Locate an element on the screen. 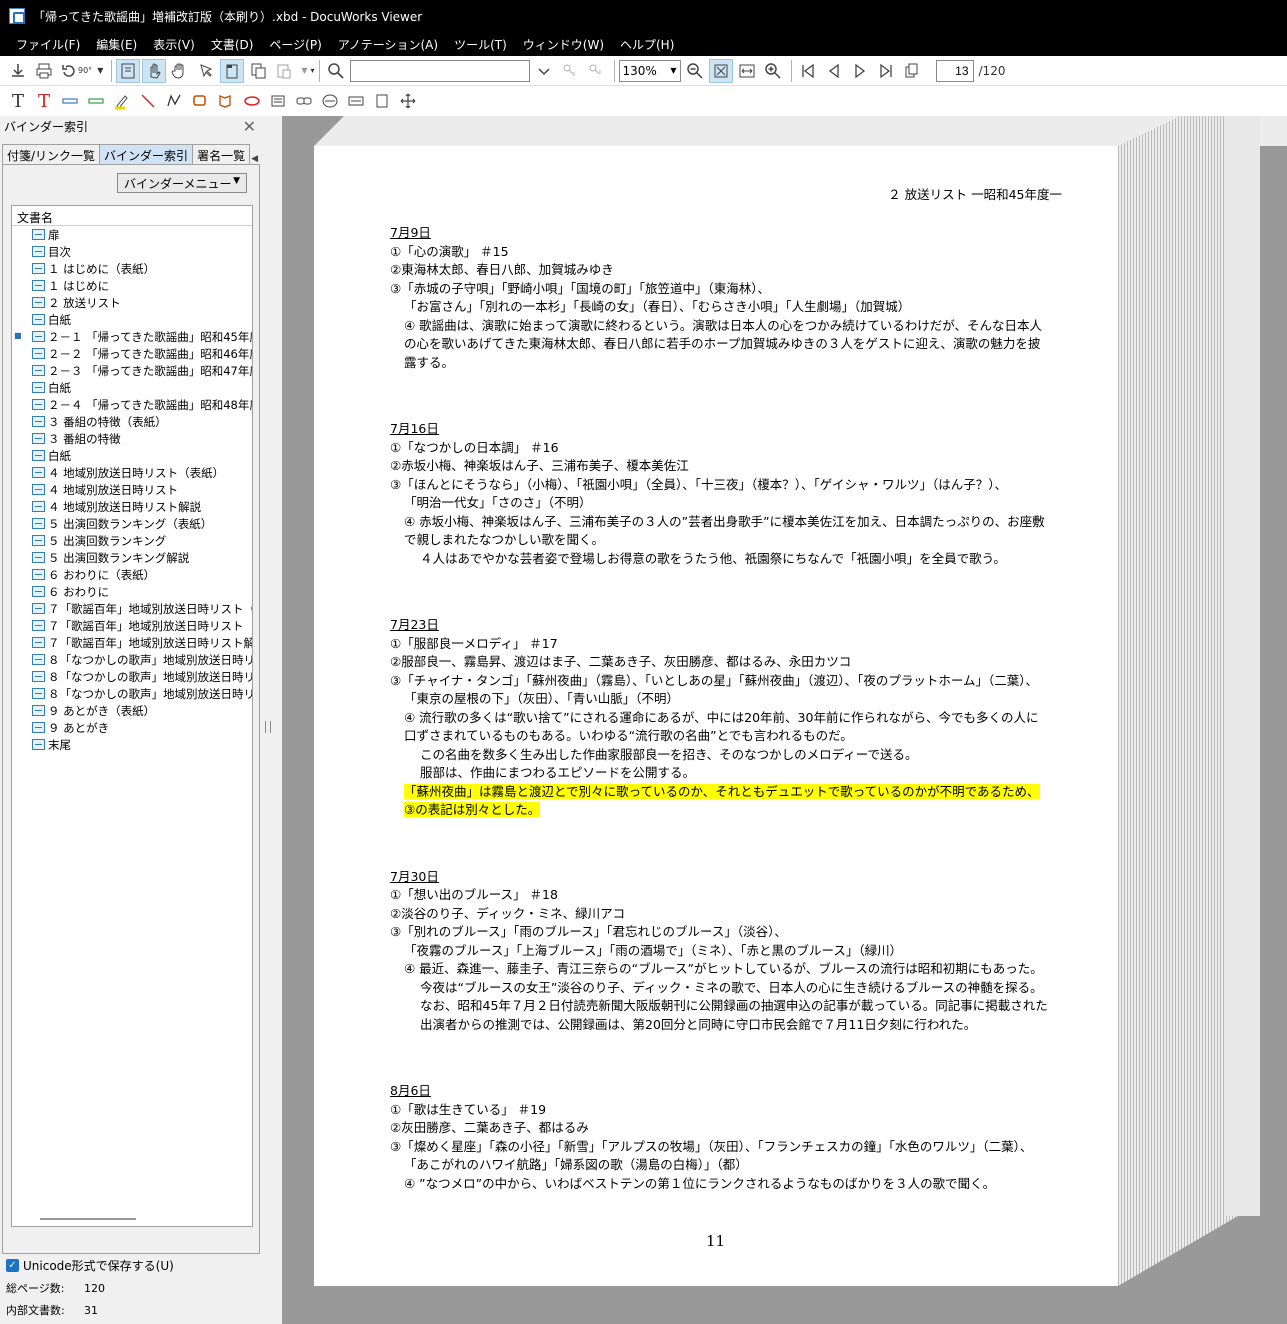 The image size is (1287, 1324). page-number-input is located at coordinates (954, 70).